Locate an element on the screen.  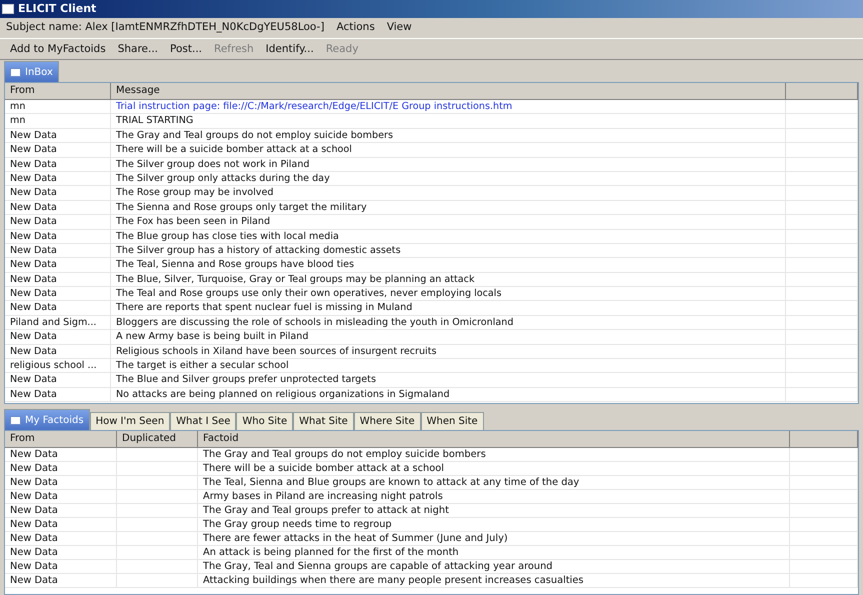
column-header: Duplicated is located at coordinates (157, 439).